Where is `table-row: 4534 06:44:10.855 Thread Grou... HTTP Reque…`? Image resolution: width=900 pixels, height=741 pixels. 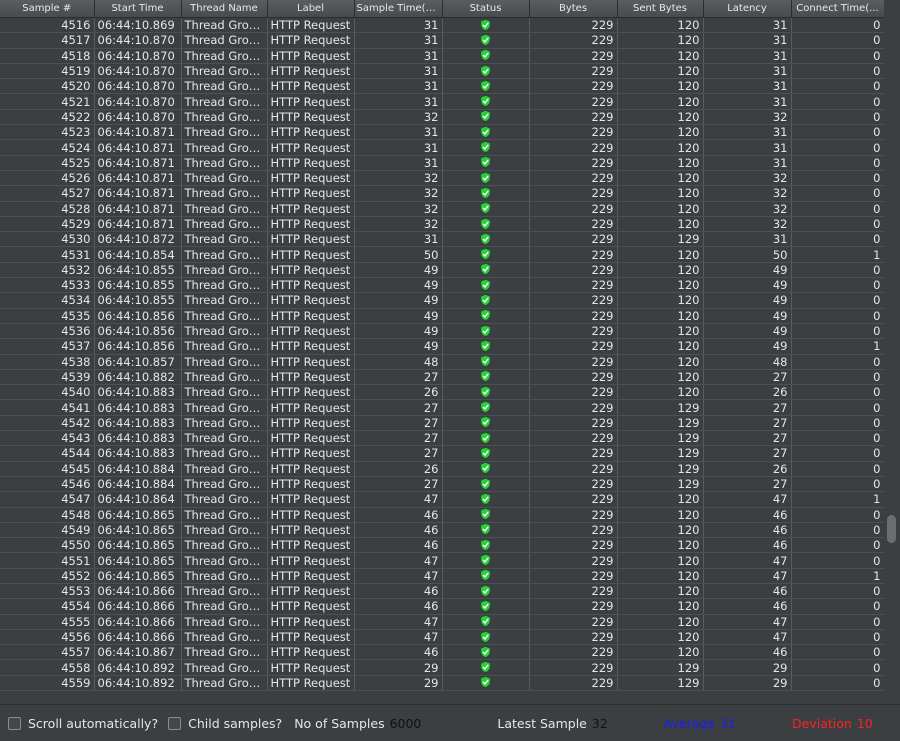 table-row: 4534 06:44:10.855 Thread Grou... HTTP Reque… is located at coordinates (442, 300).